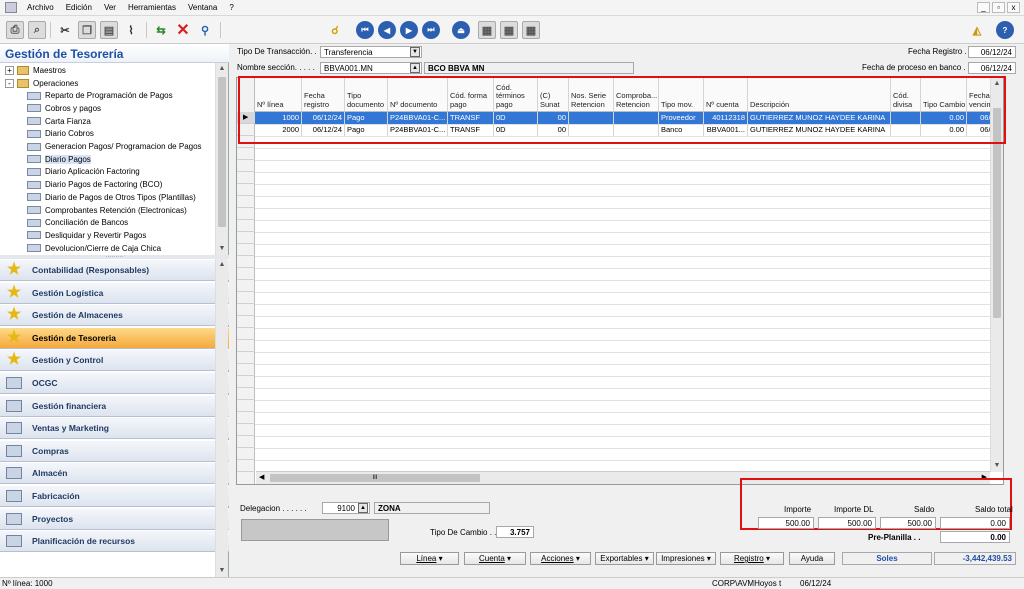 The image size is (1024, 589). I want to click on tree-item: Diario Cobros, so click(60, 134).